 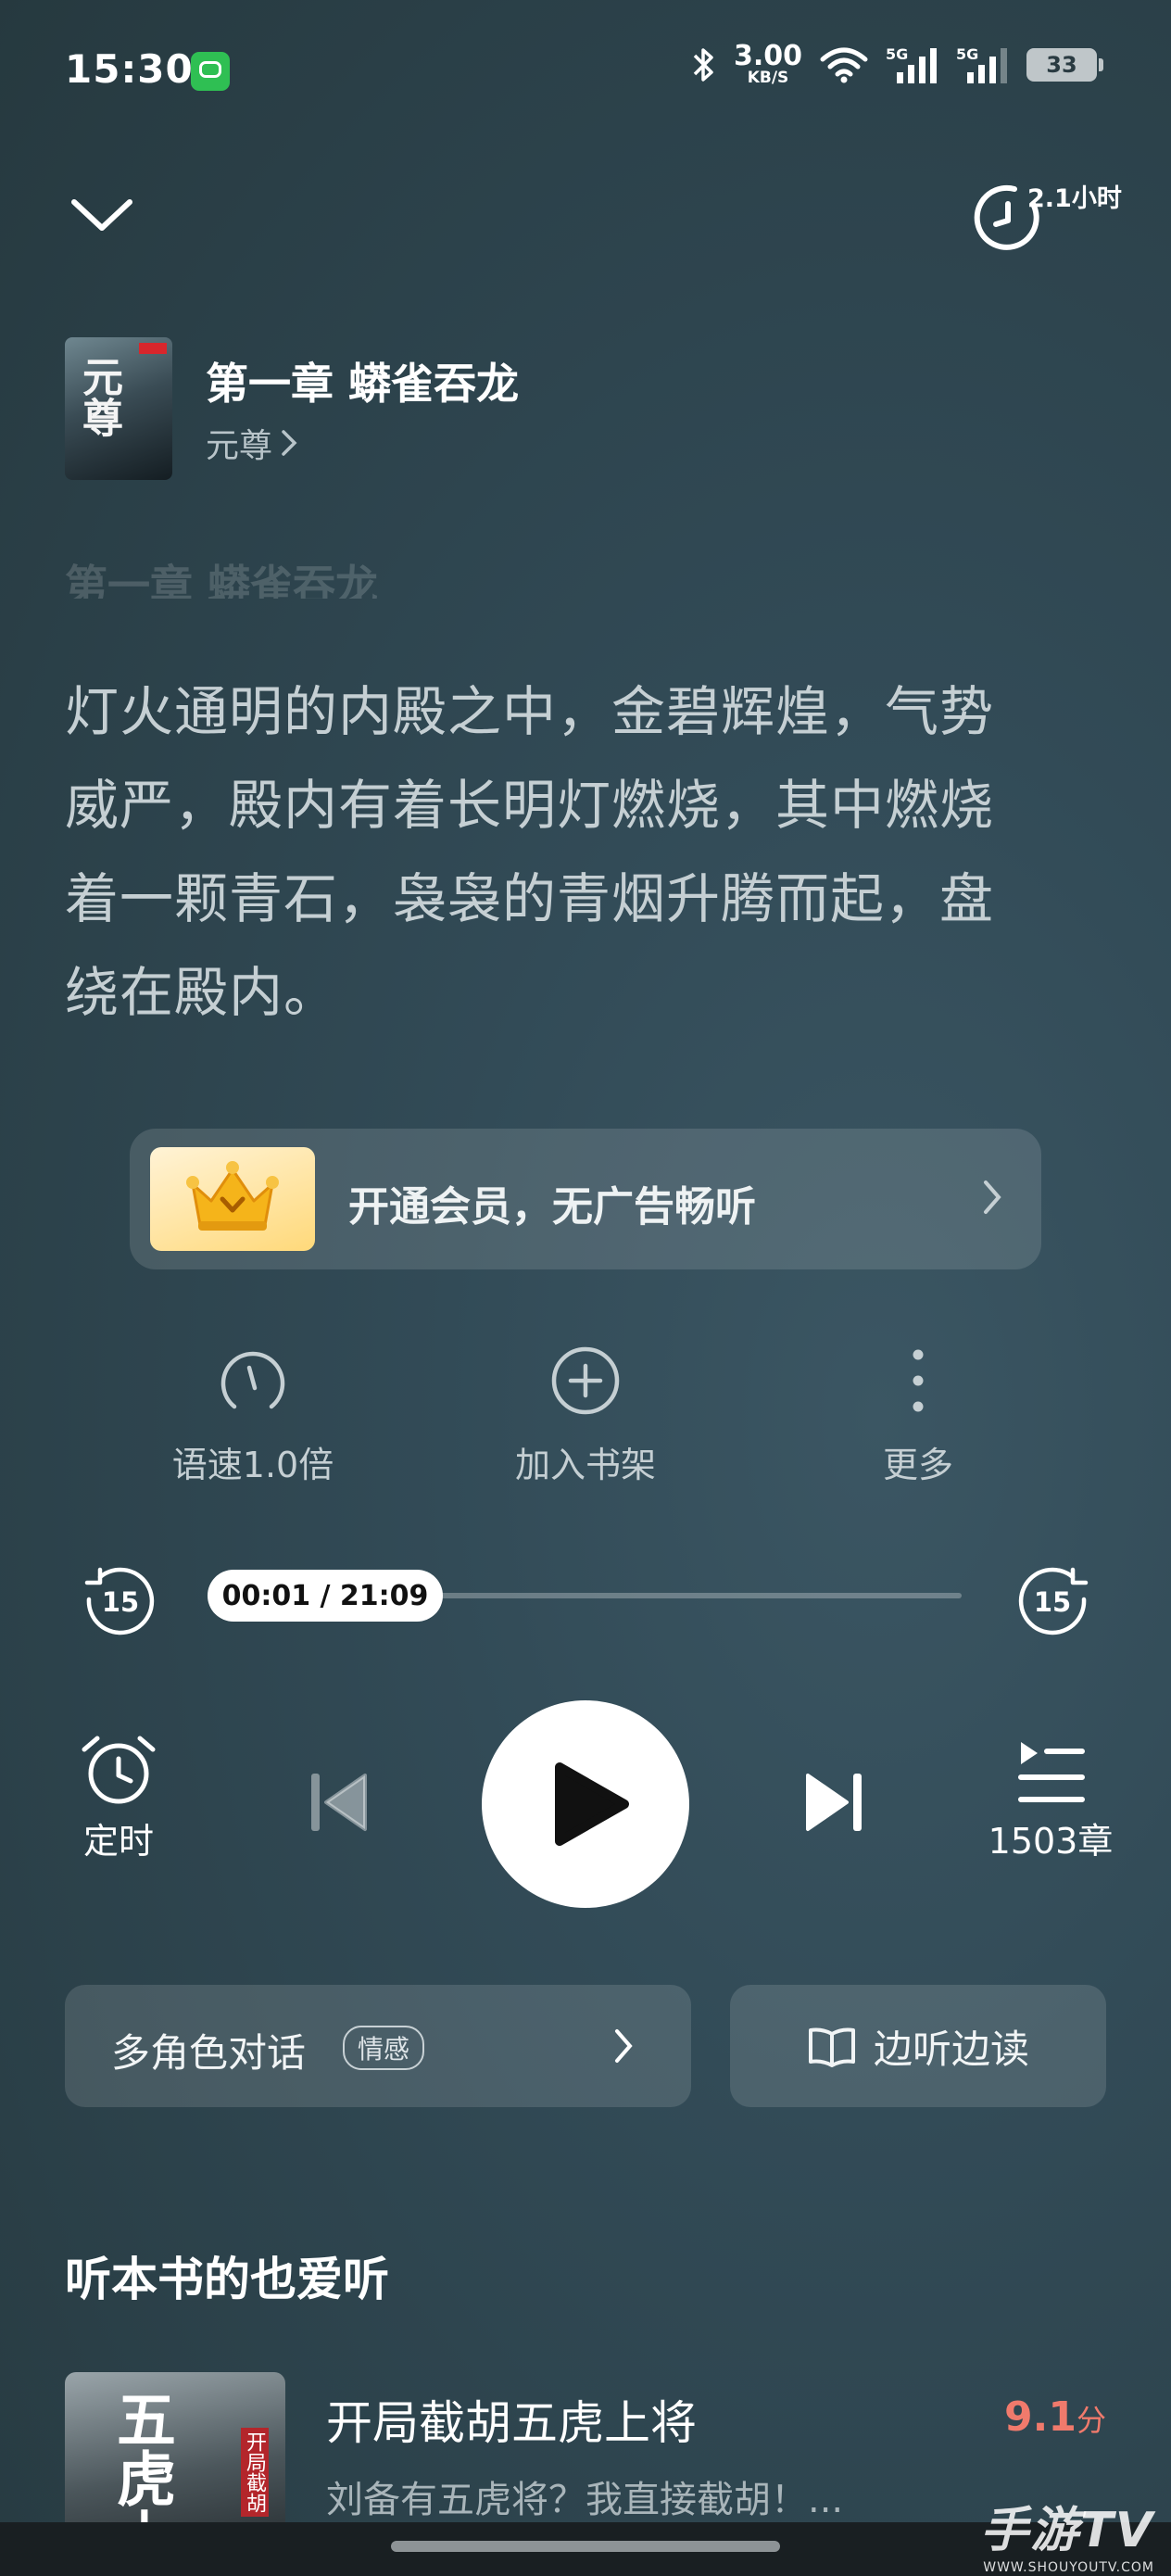 What do you see at coordinates (211, 72) in the screenshot?
I see `message-icon` at bounding box center [211, 72].